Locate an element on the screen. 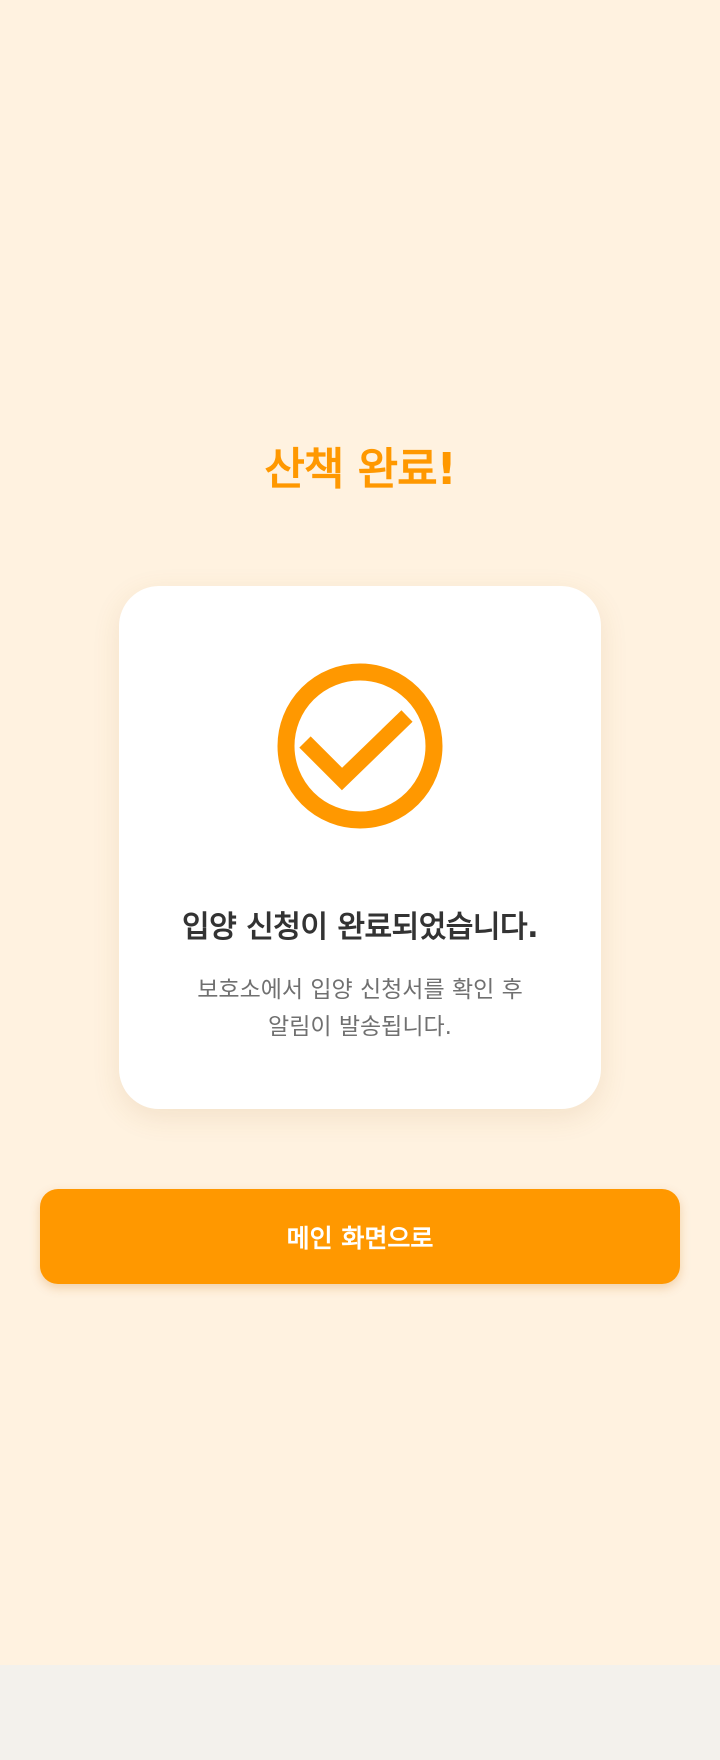 This screenshot has height=1760, width=720. completion-description: 보호소에서 입양 신청서를 확인 후 알림이 발송됩니다. is located at coordinates (360, 1009).